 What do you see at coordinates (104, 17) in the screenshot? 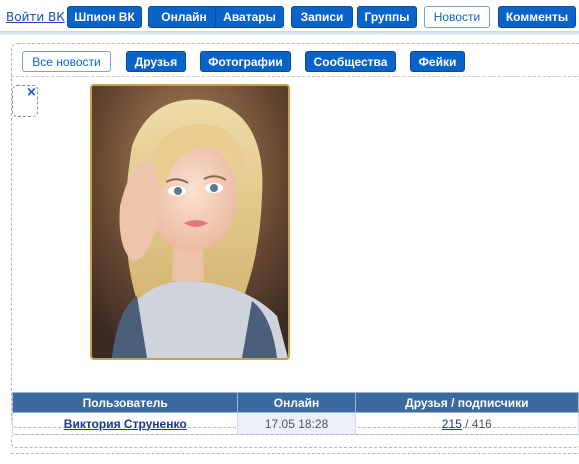
I see `nav-spy-vk-button: Шпион ВК` at bounding box center [104, 17].